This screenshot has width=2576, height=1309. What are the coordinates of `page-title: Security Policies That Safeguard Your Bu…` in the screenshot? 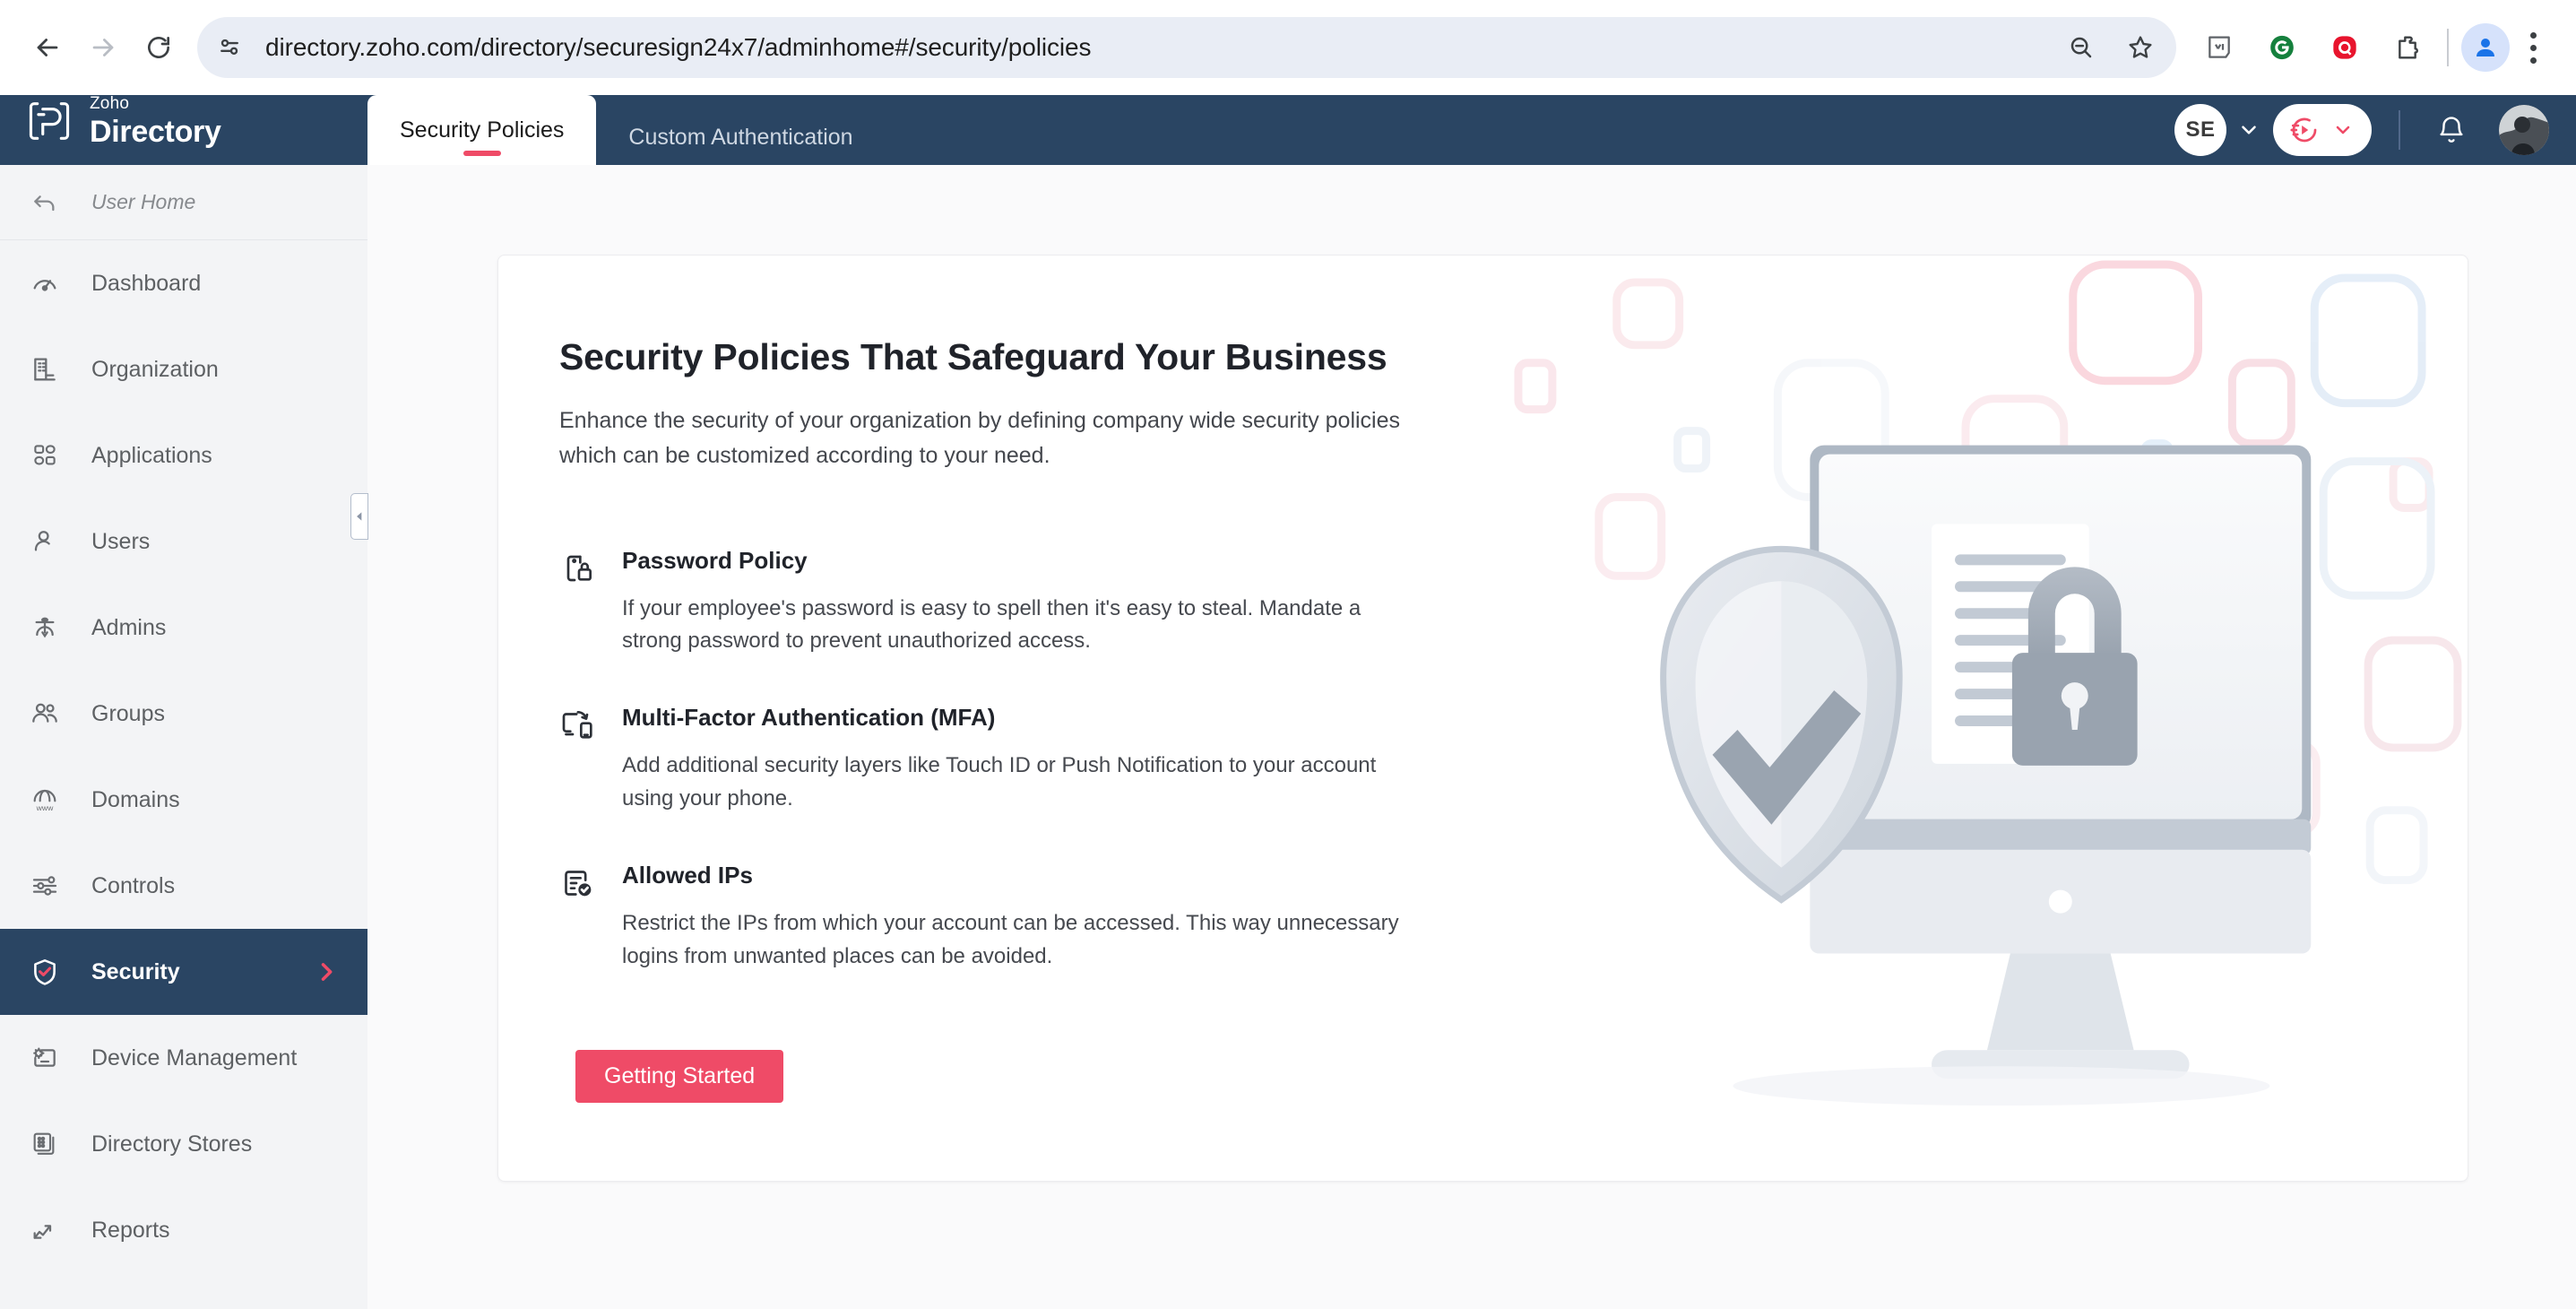 It's located at (973, 356).